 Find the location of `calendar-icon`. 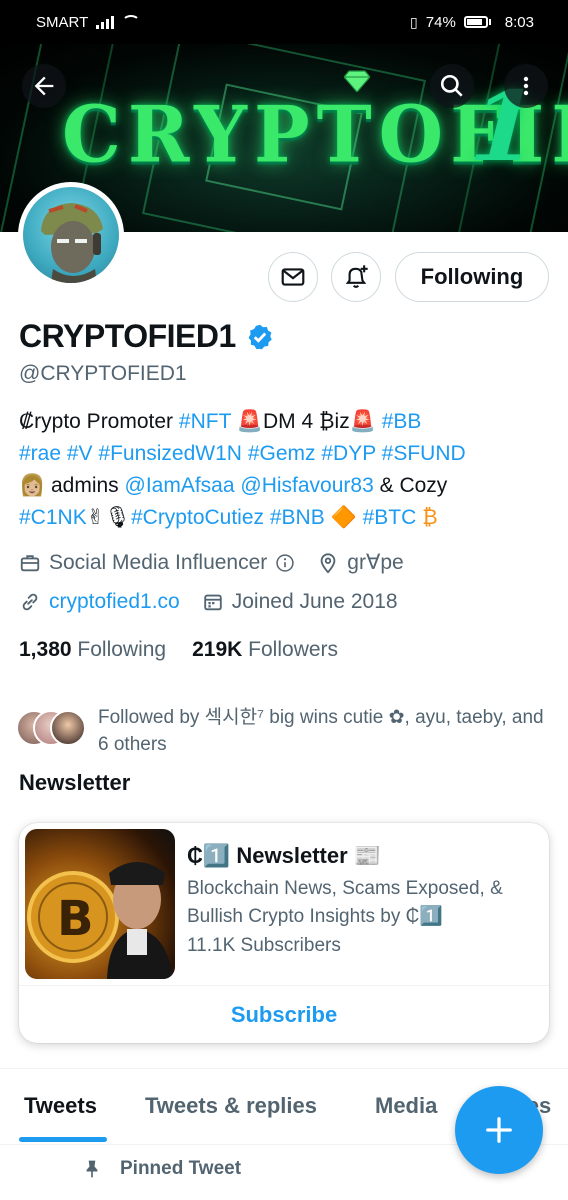

calendar-icon is located at coordinates (213, 602).